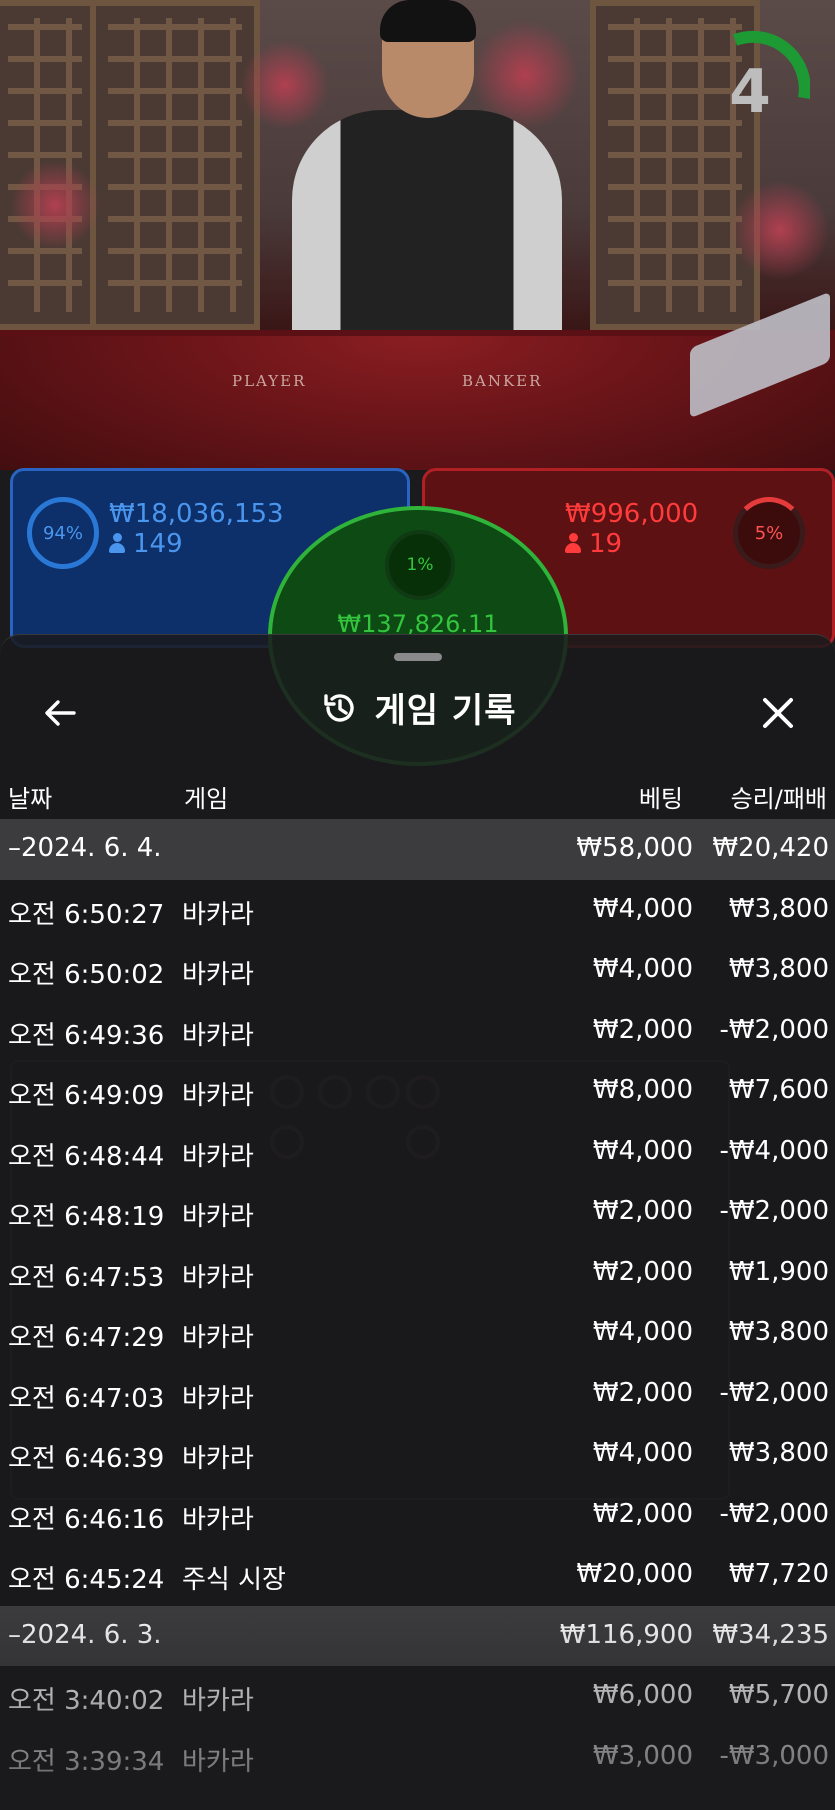 Image resolution: width=835 pixels, height=1810 pixels. What do you see at coordinates (632, 514) in the screenshot?
I see `banker-total-bet: ₩996,000` at bounding box center [632, 514].